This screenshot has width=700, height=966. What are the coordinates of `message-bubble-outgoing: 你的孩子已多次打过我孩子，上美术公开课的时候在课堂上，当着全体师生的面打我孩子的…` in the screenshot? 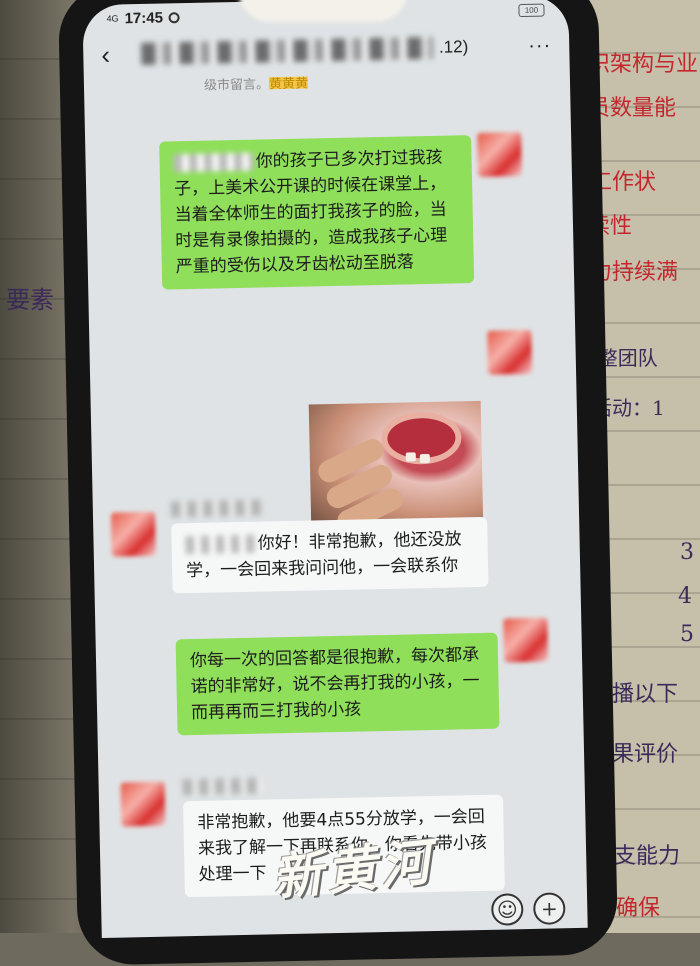 It's located at (317, 212).